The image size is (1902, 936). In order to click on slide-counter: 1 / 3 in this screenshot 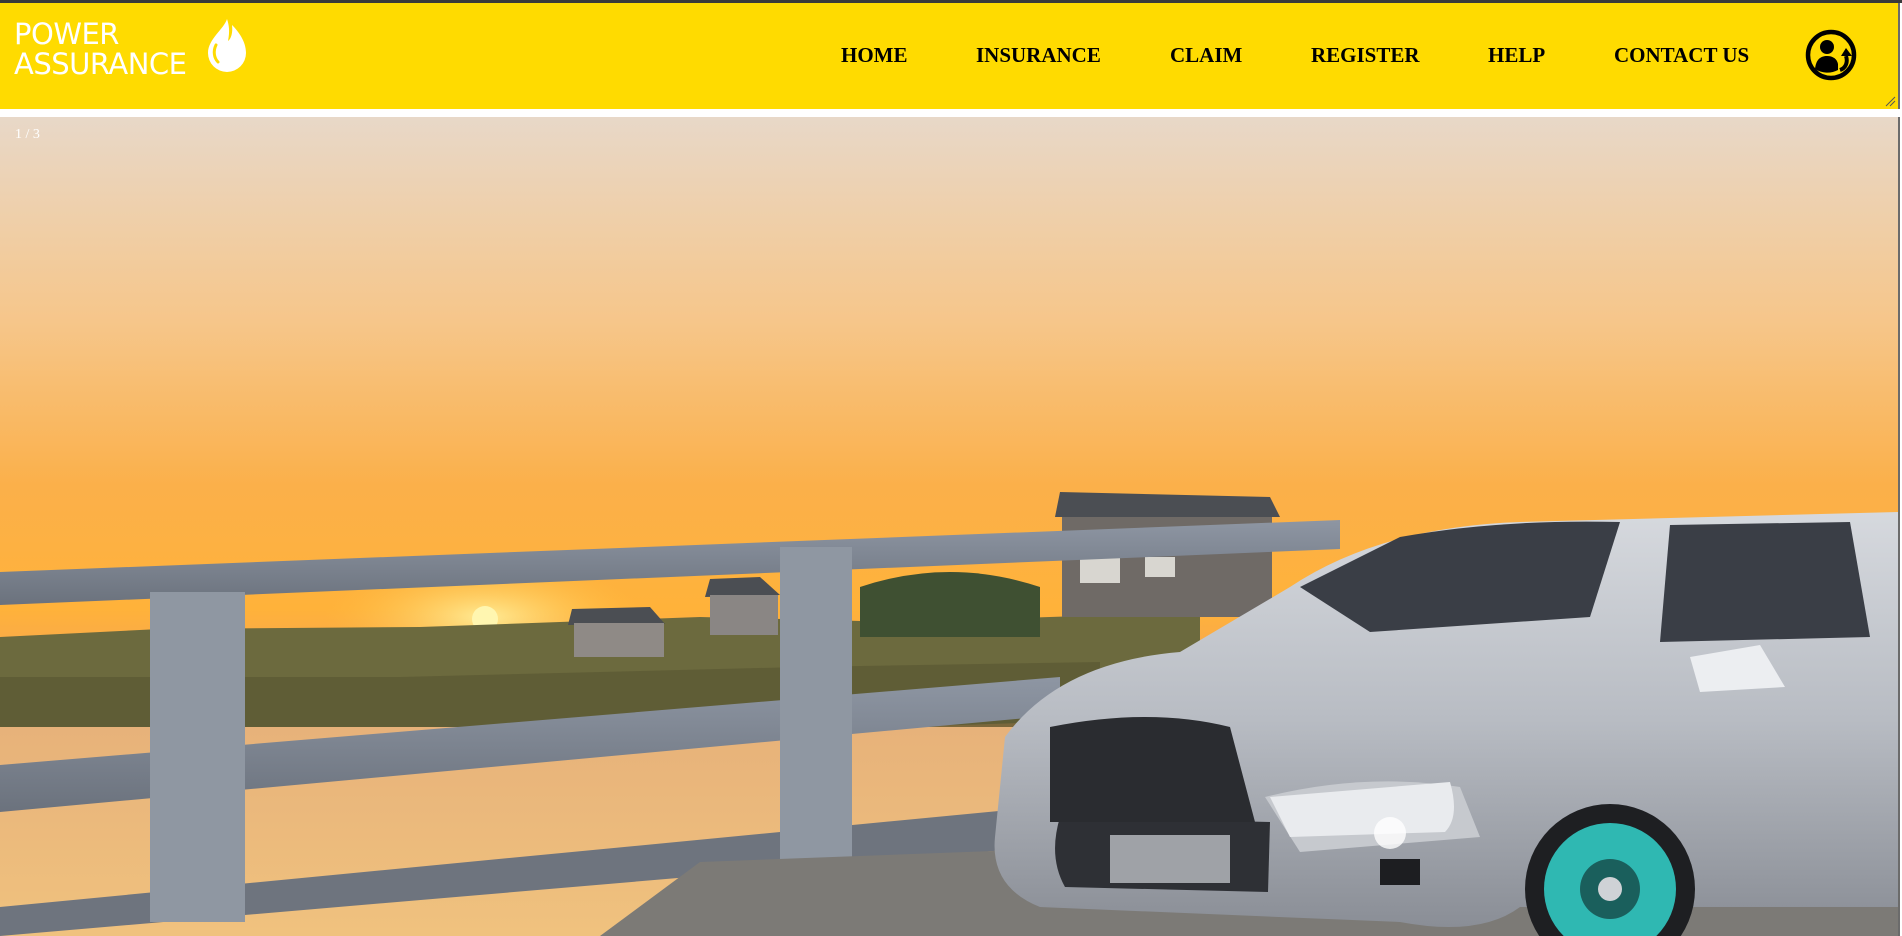, I will do `click(27, 134)`.